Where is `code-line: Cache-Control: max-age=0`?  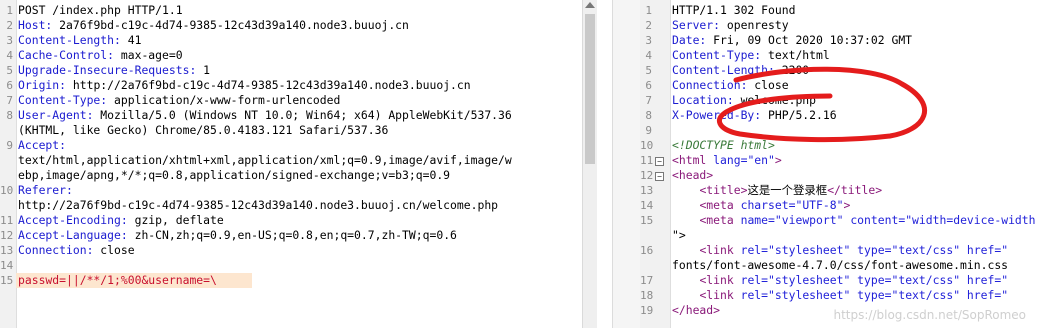 code-line: Cache-Control: max-age=0 is located at coordinates (100, 55).